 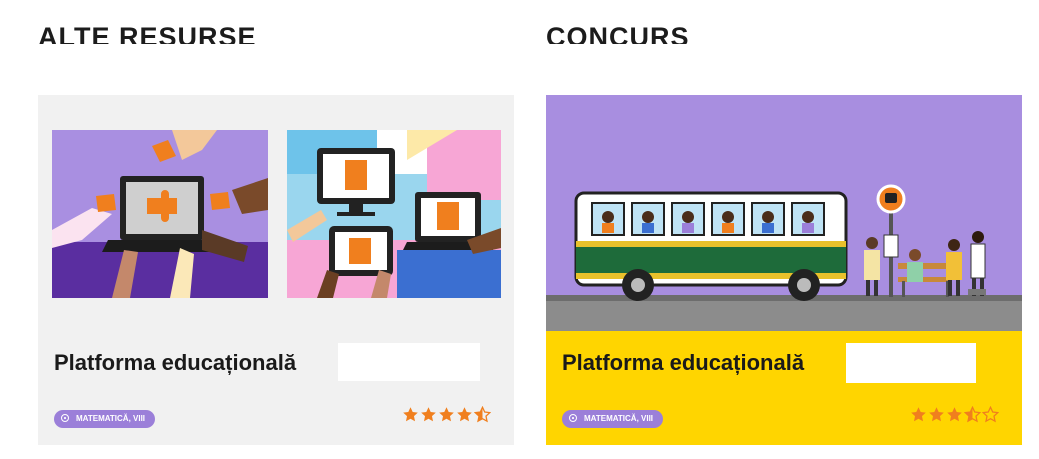 I want to click on devices-puzzle-illustration, so click(x=394, y=214).